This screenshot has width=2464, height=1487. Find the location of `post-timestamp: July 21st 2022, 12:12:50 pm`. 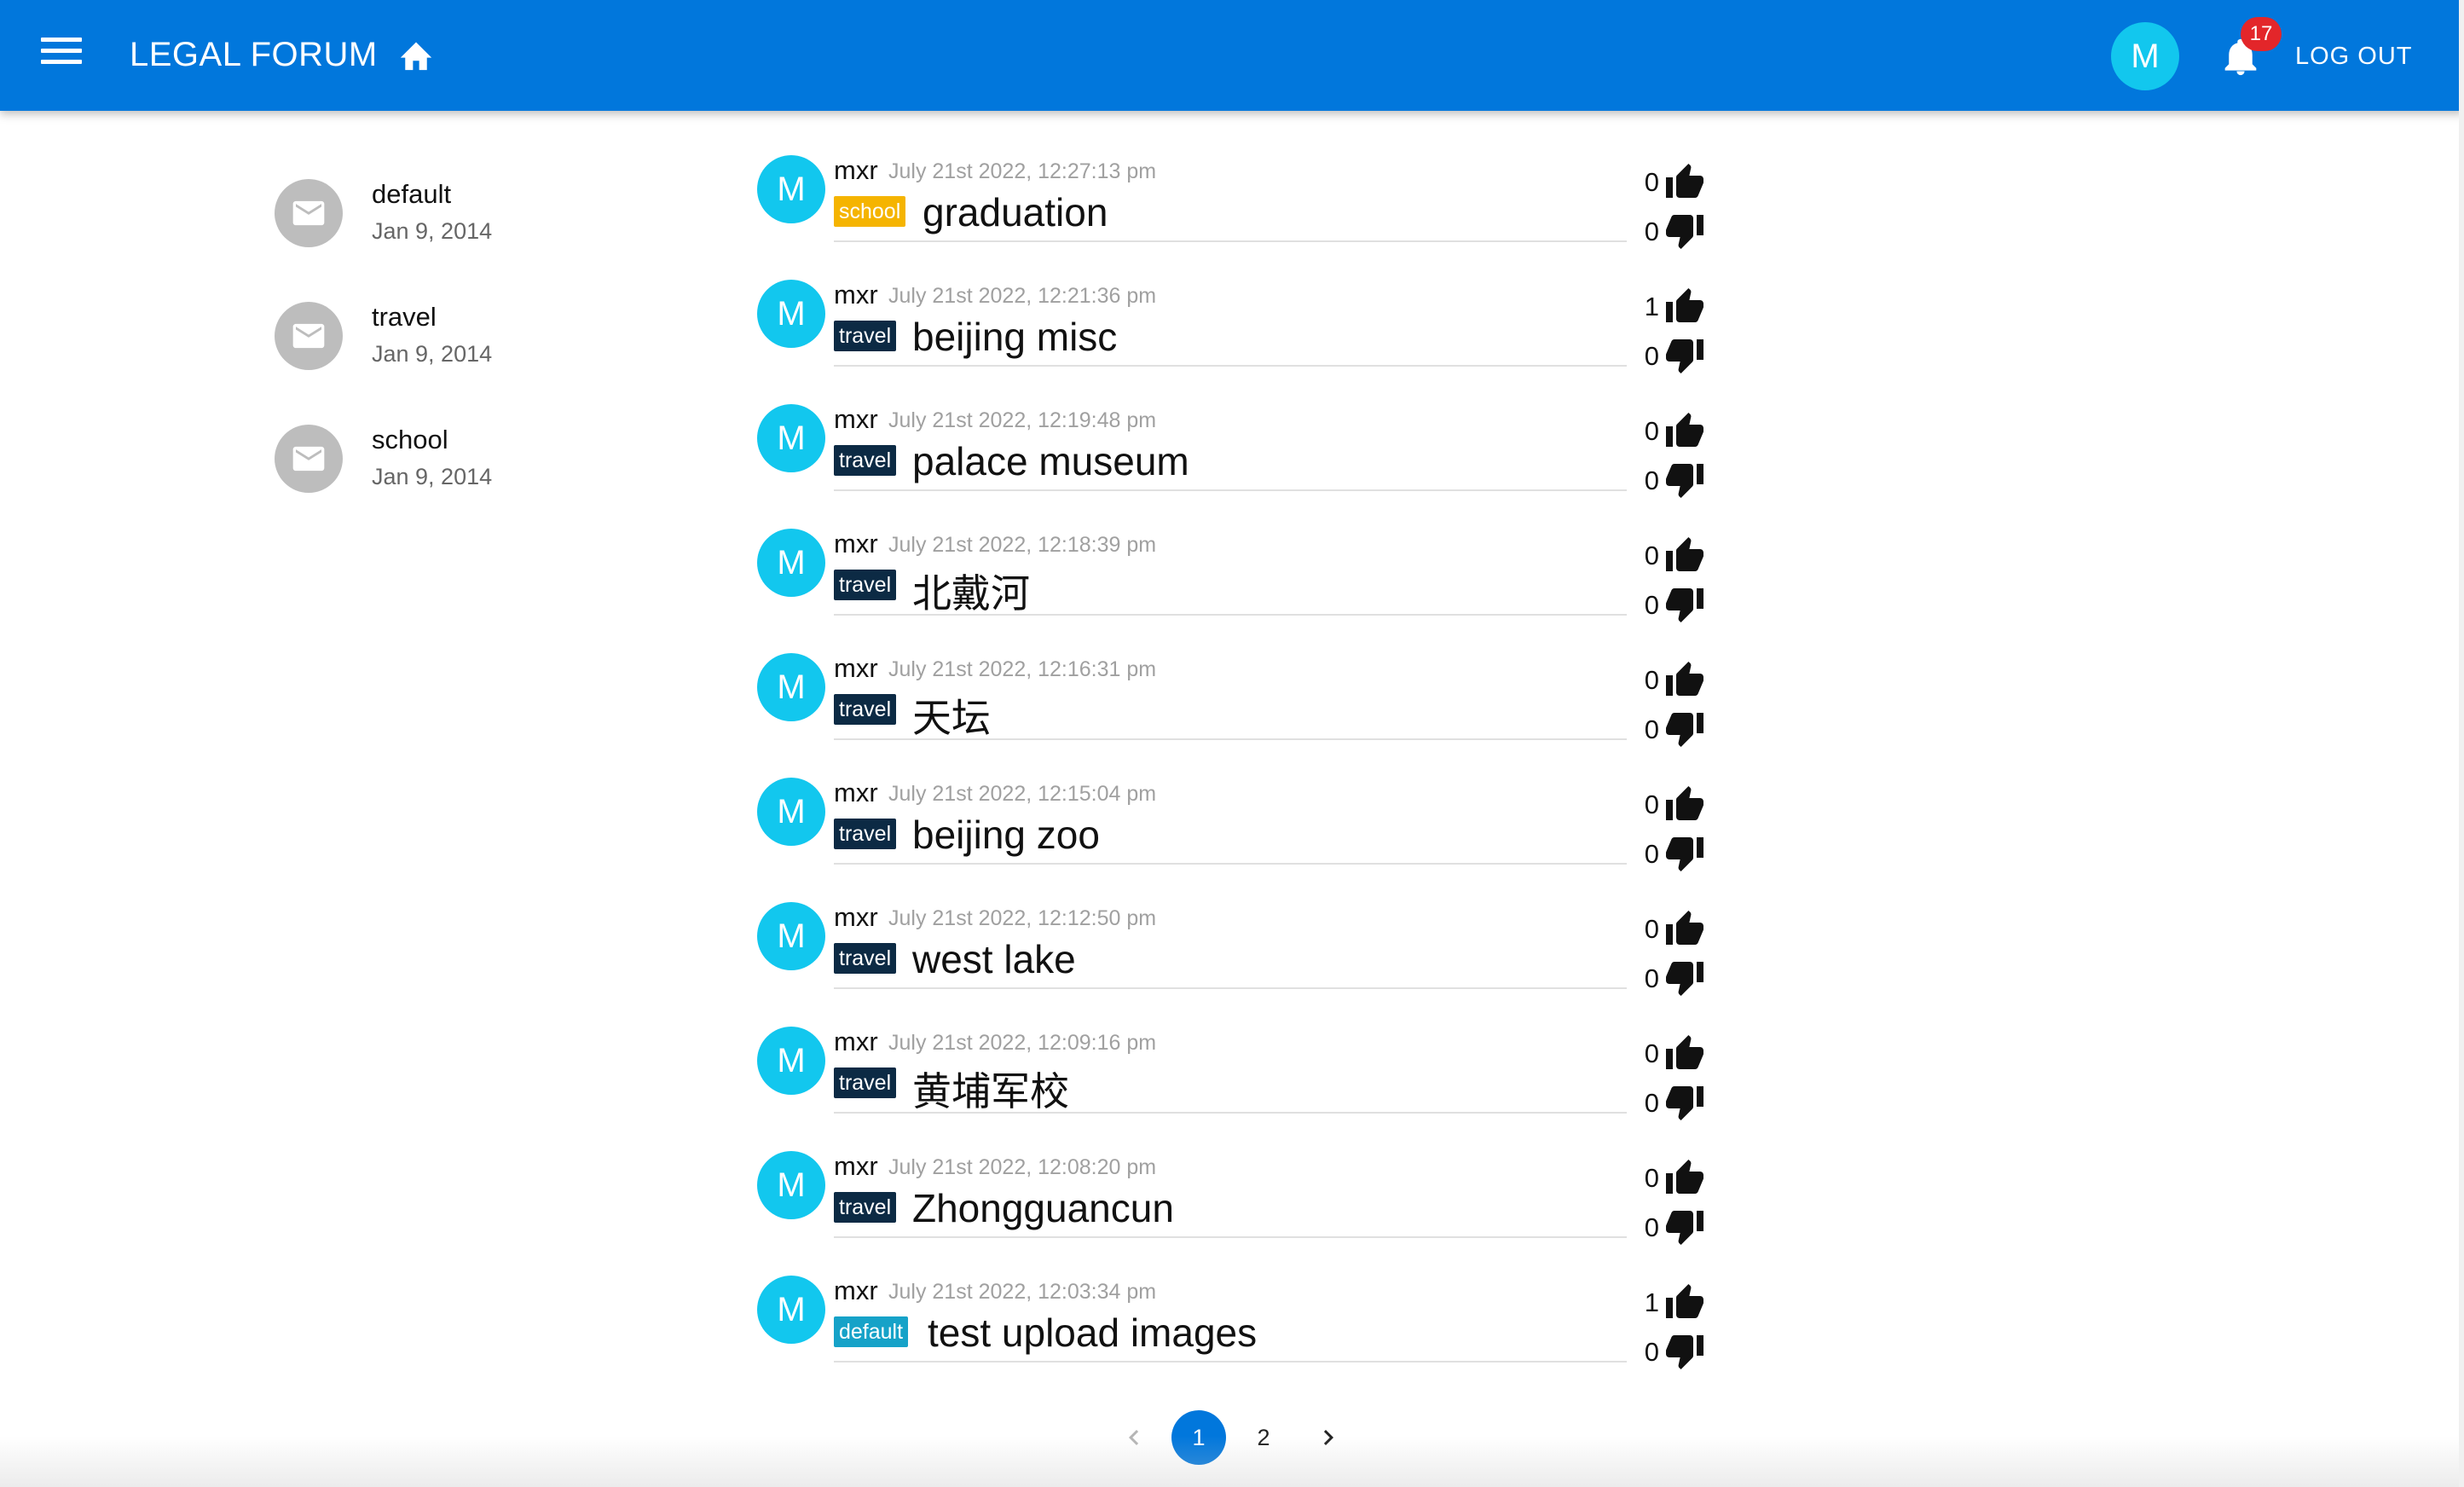

post-timestamp: July 21st 2022, 12:12:50 pm is located at coordinates (1023, 918).